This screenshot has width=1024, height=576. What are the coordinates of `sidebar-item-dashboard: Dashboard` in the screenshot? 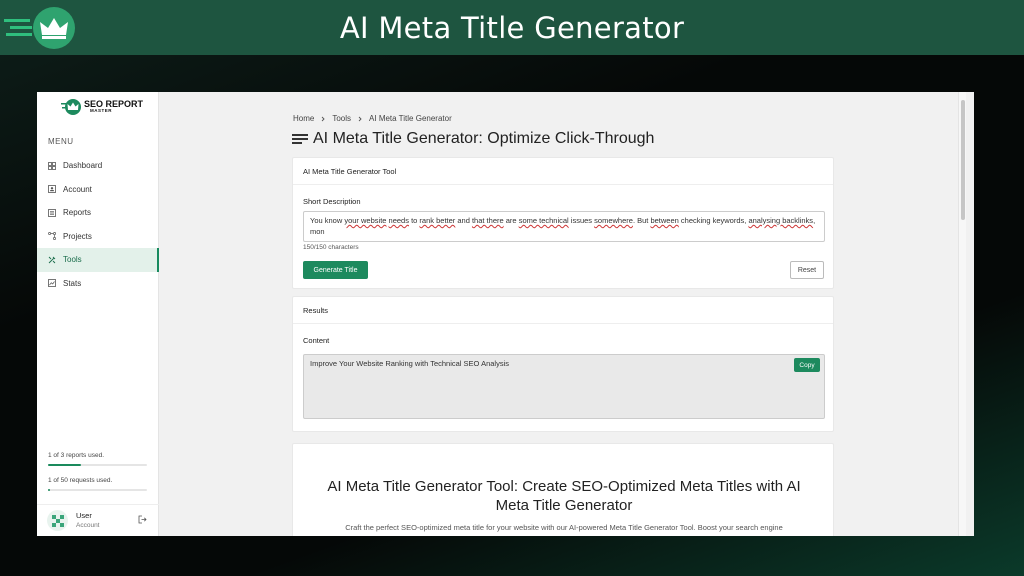 It's located at (98, 166).